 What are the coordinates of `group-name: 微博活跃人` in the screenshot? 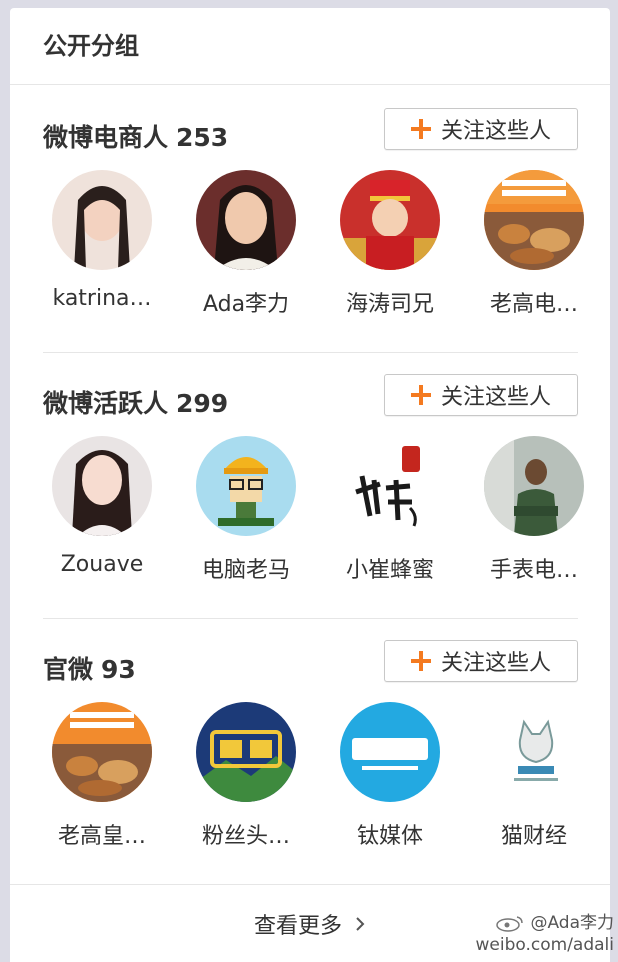 It's located at (106, 403).